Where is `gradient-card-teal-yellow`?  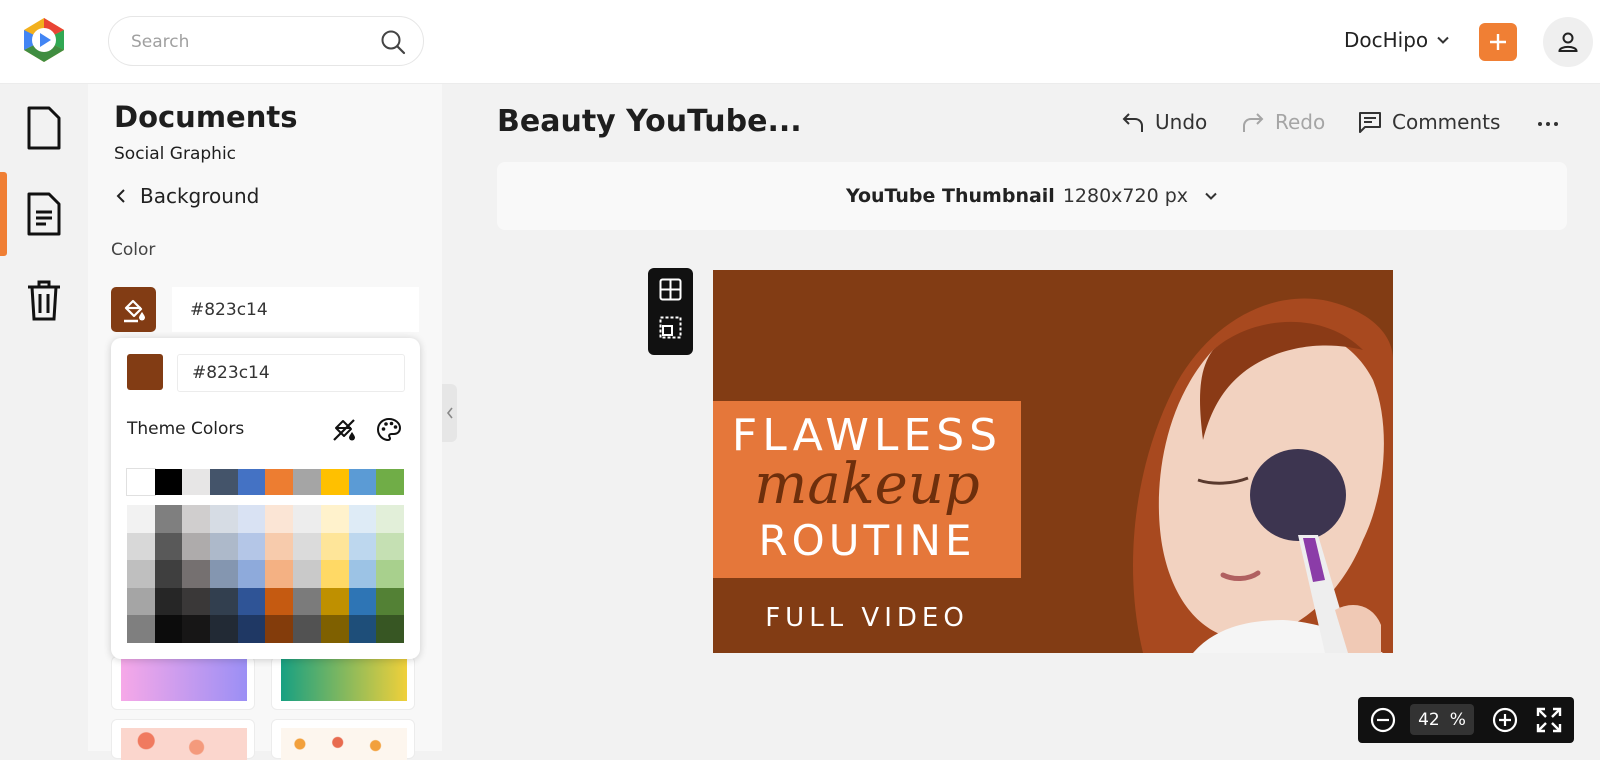 gradient-card-teal-yellow is located at coordinates (343, 683).